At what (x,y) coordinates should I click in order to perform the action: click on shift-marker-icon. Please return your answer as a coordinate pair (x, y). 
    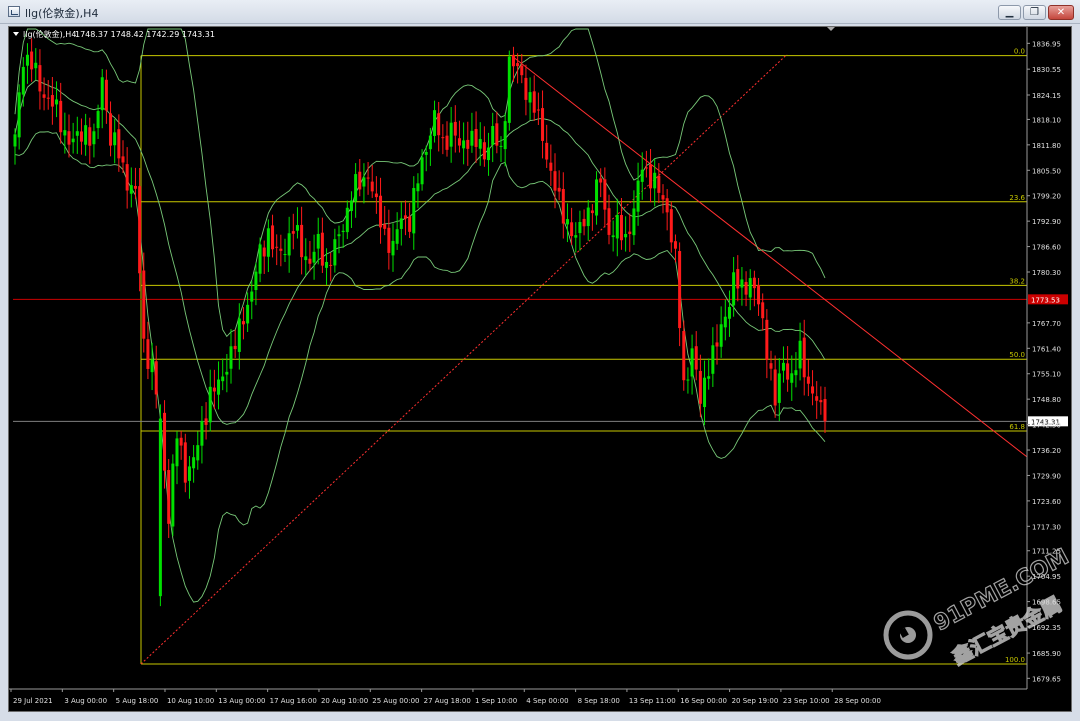
    Looking at the image, I should click on (831, 29).